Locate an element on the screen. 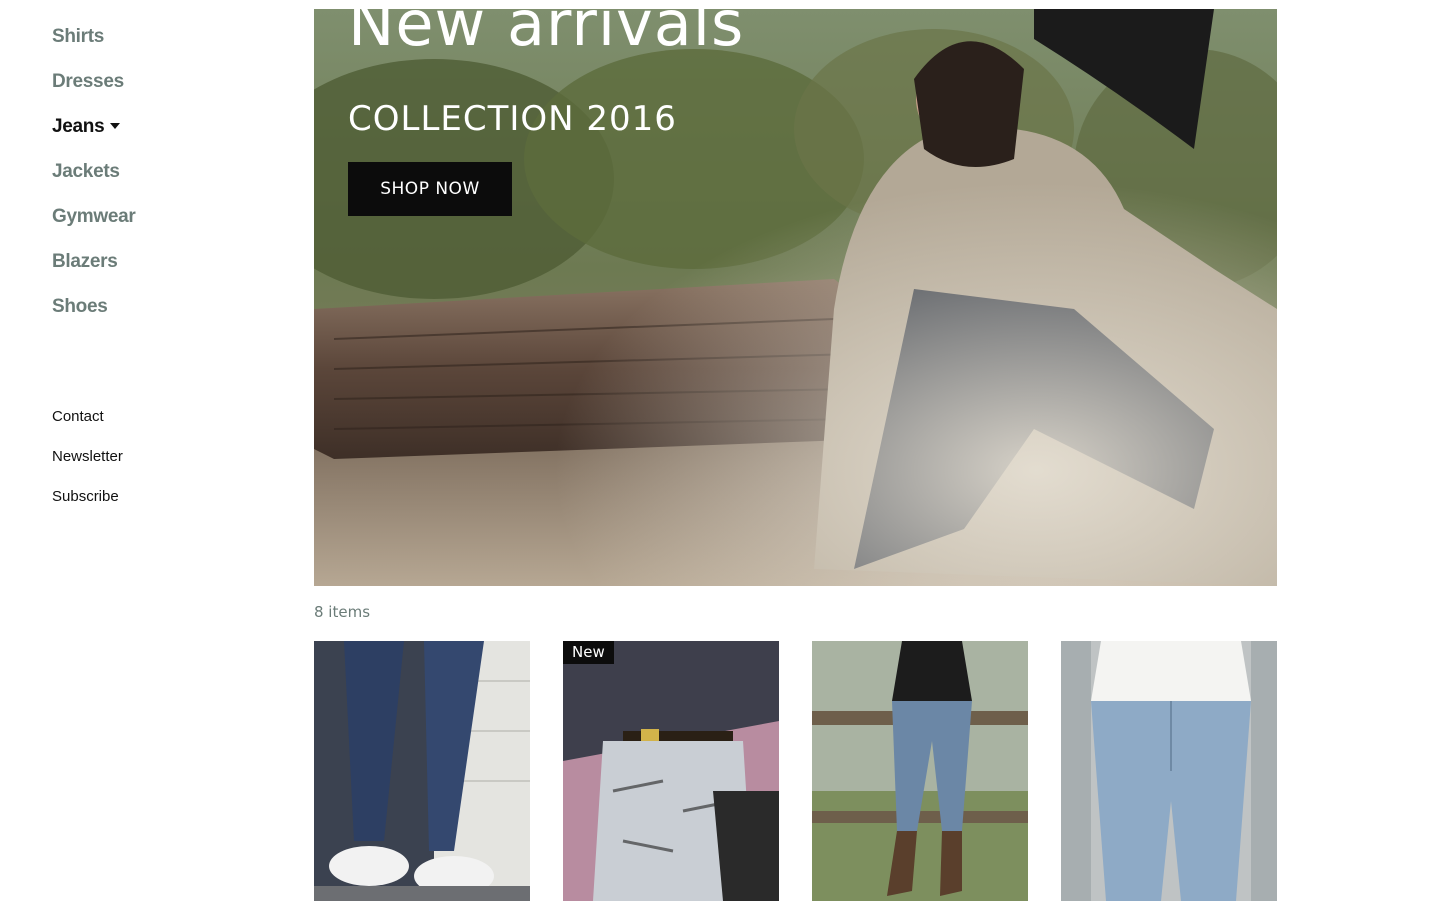 The image size is (1441, 901). category-shirts: Shirts is located at coordinates (93, 44).